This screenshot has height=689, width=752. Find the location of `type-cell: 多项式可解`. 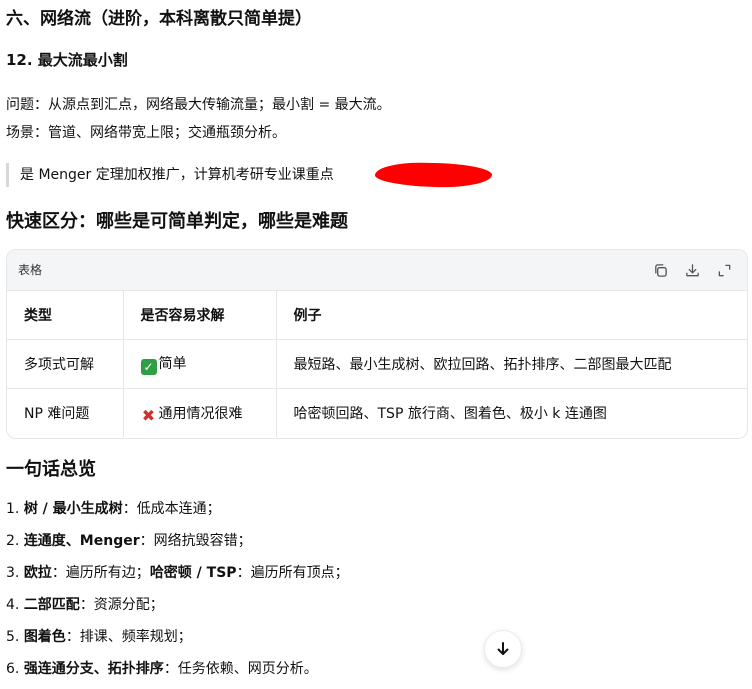

type-cell: 多项式可解 is located at coordinates (65, 364).